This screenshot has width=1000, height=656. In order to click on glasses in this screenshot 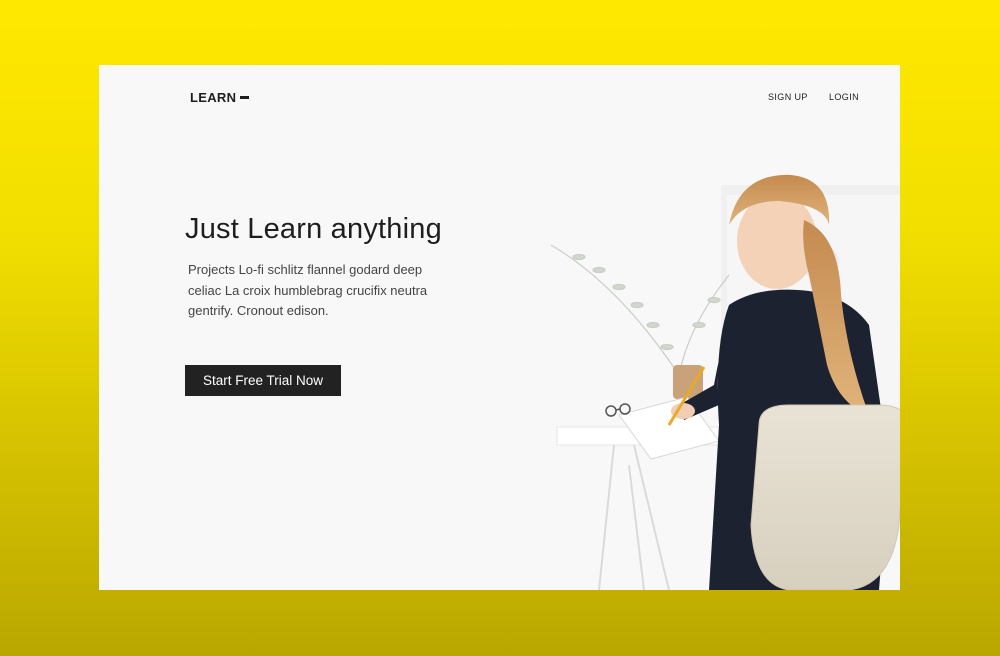, I will do `click(618, 410)`.